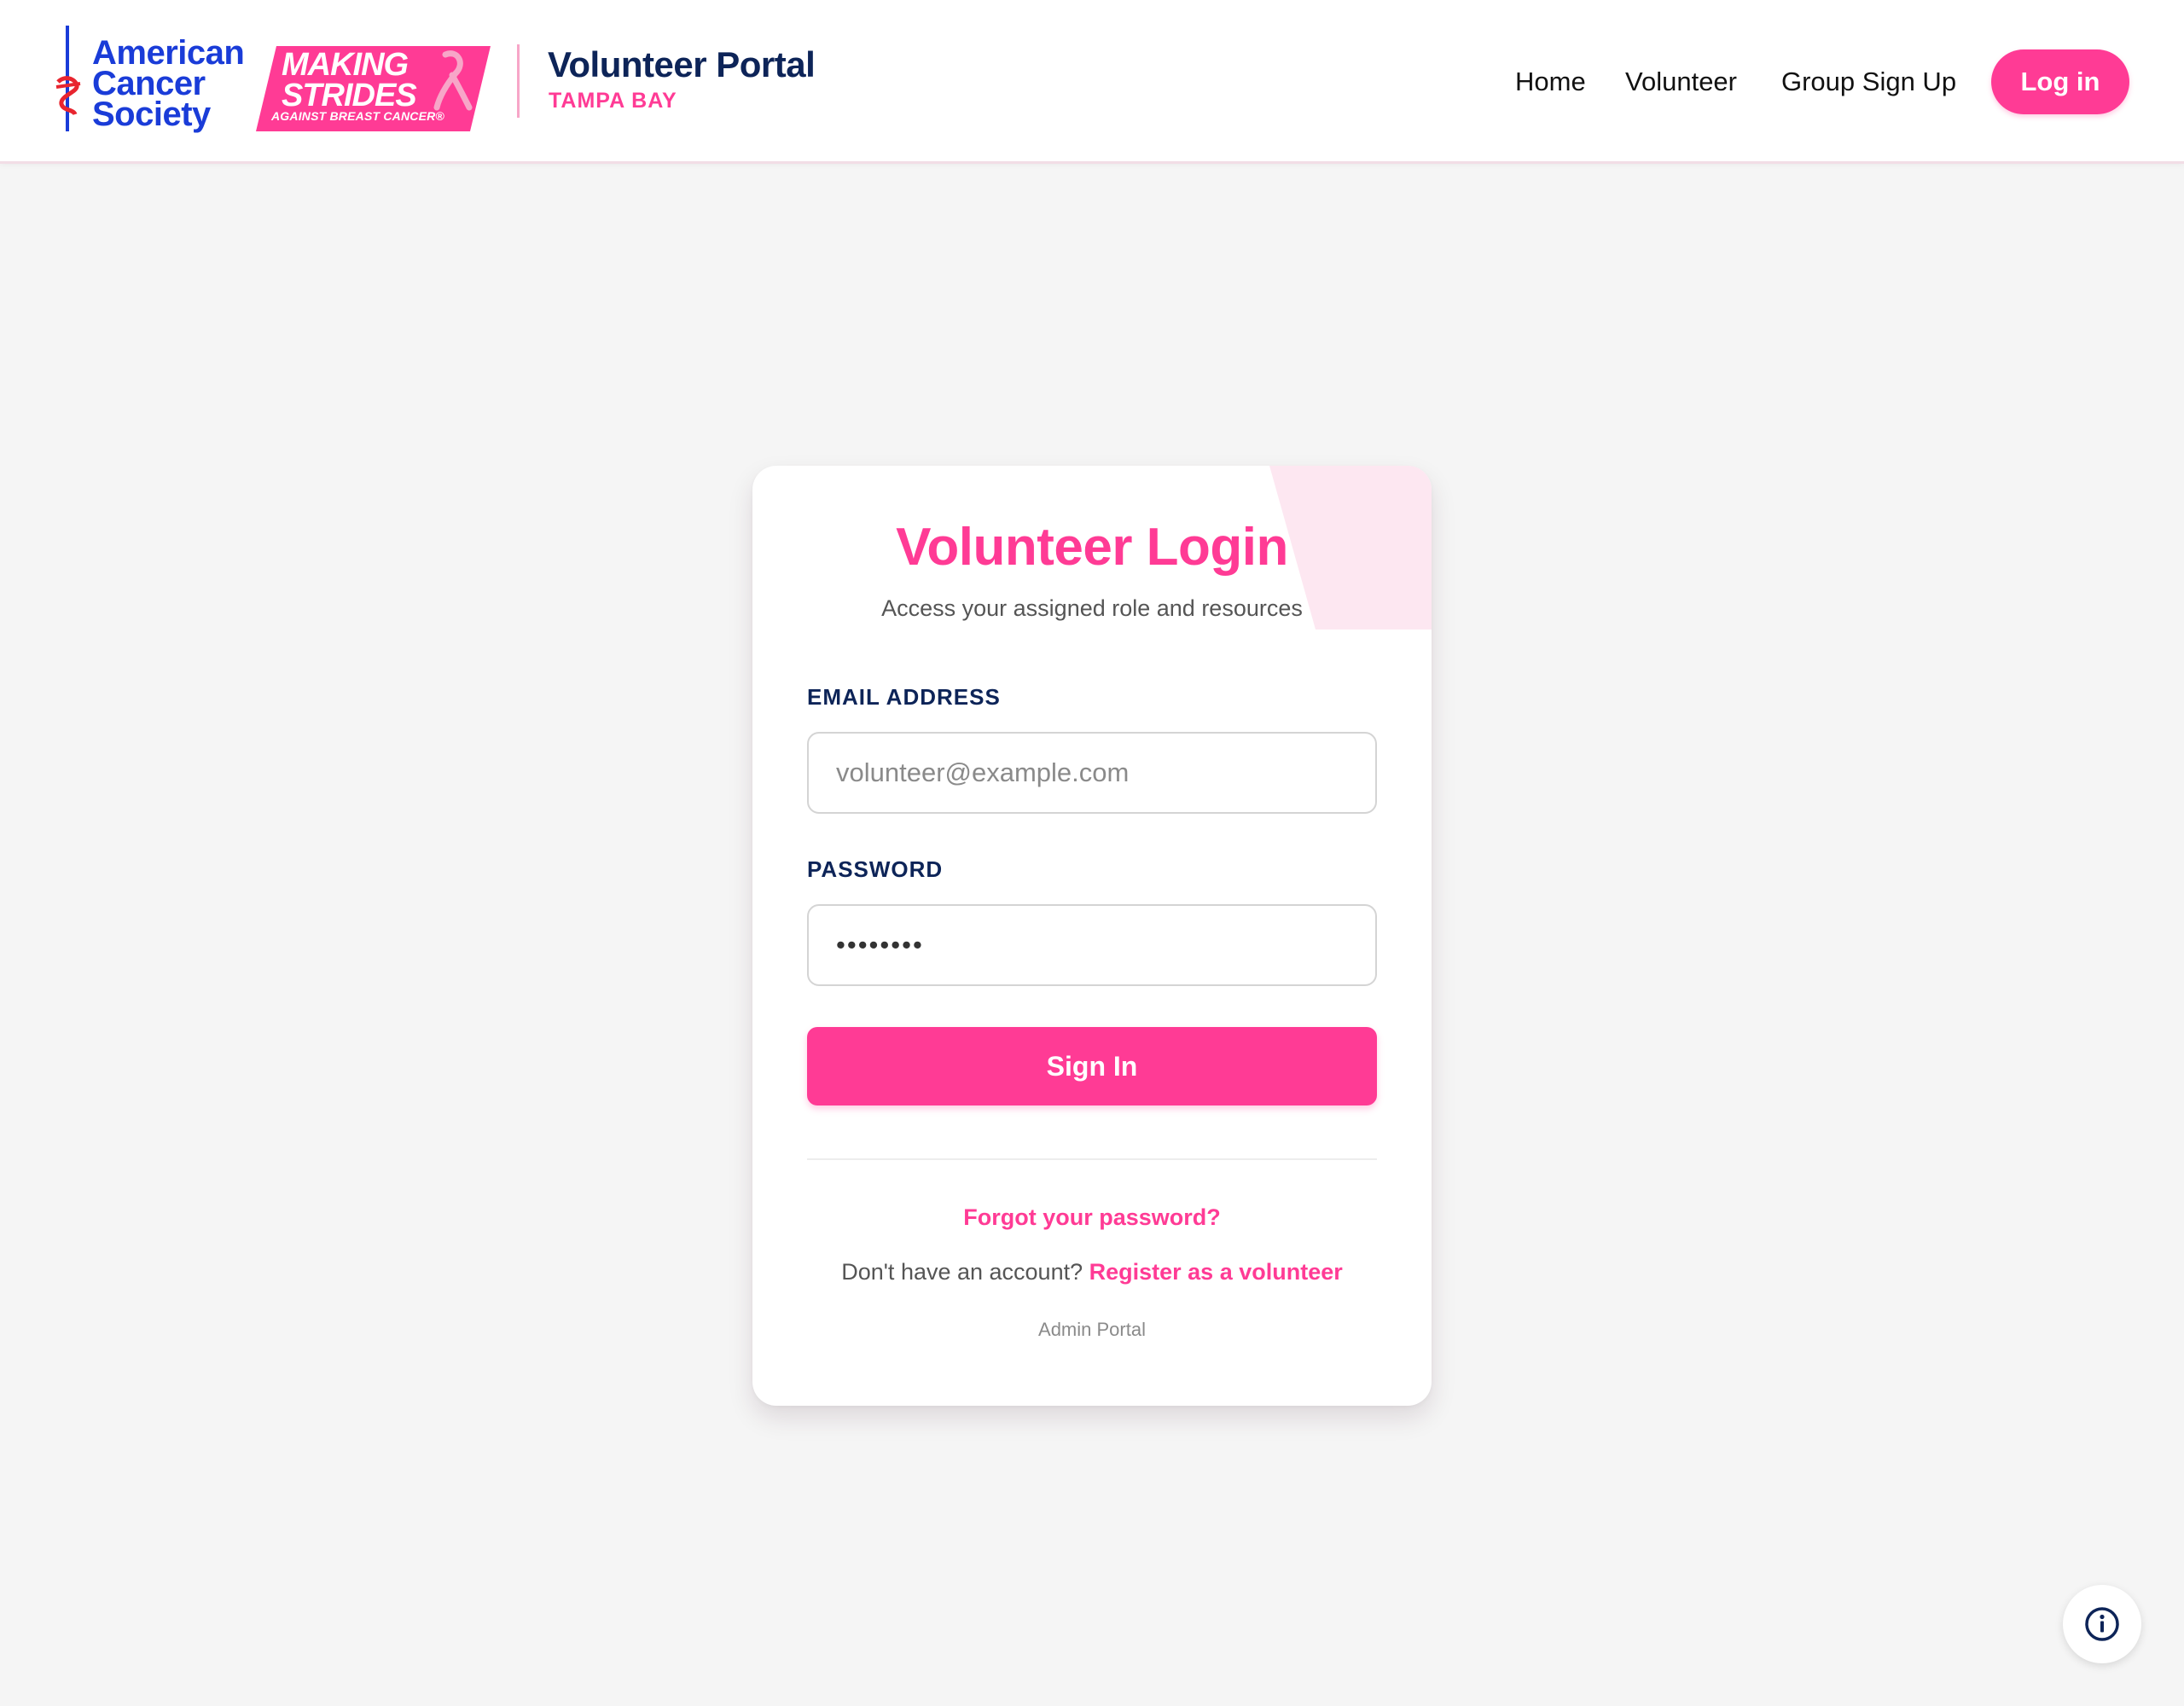  Describe the element at coordinates (1868, 82) in the screenshot. I see `nav-group-sign-up: Group Sign Up` at that location.